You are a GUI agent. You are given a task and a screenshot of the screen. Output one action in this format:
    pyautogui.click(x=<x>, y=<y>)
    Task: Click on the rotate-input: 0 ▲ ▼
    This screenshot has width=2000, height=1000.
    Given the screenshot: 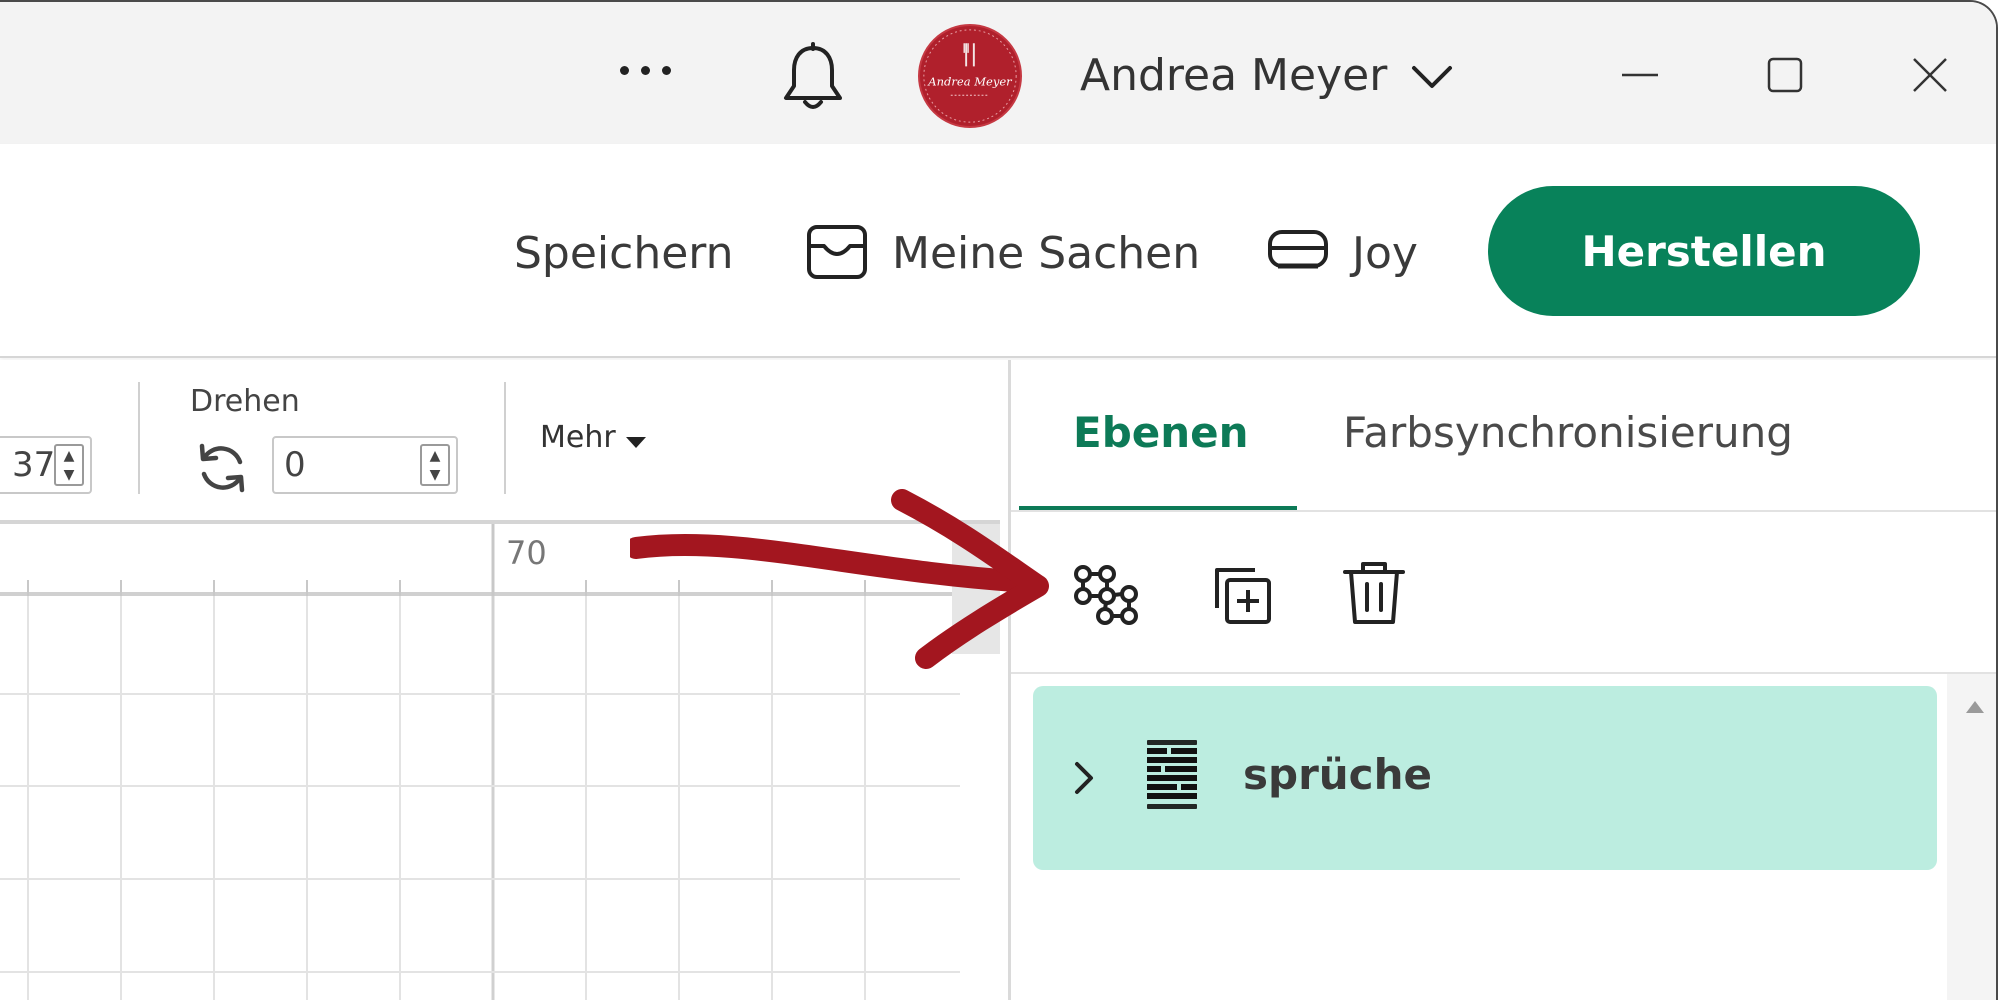 What is the action you would take?
    pyautogui.click(x=365, y=465)
    